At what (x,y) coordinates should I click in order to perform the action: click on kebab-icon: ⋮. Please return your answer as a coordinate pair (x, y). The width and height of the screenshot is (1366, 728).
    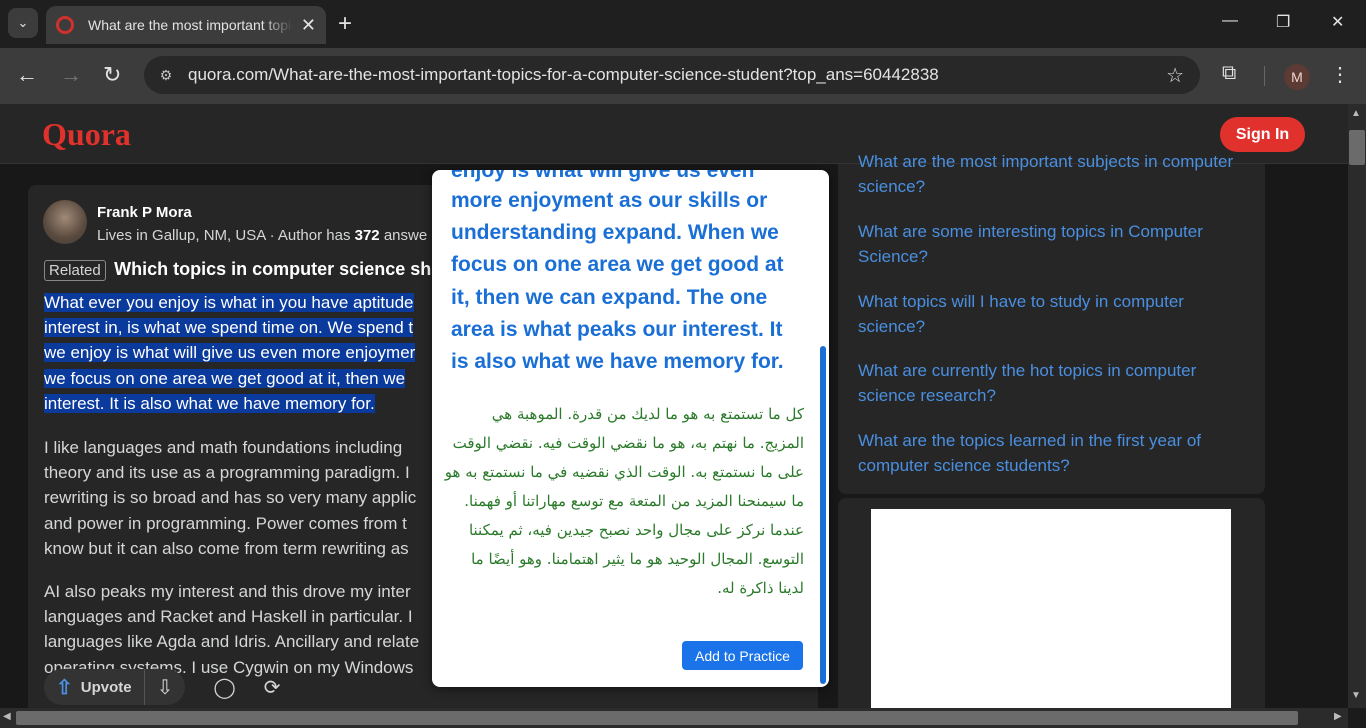
    Looking at the image, I should click on (1340, 74).